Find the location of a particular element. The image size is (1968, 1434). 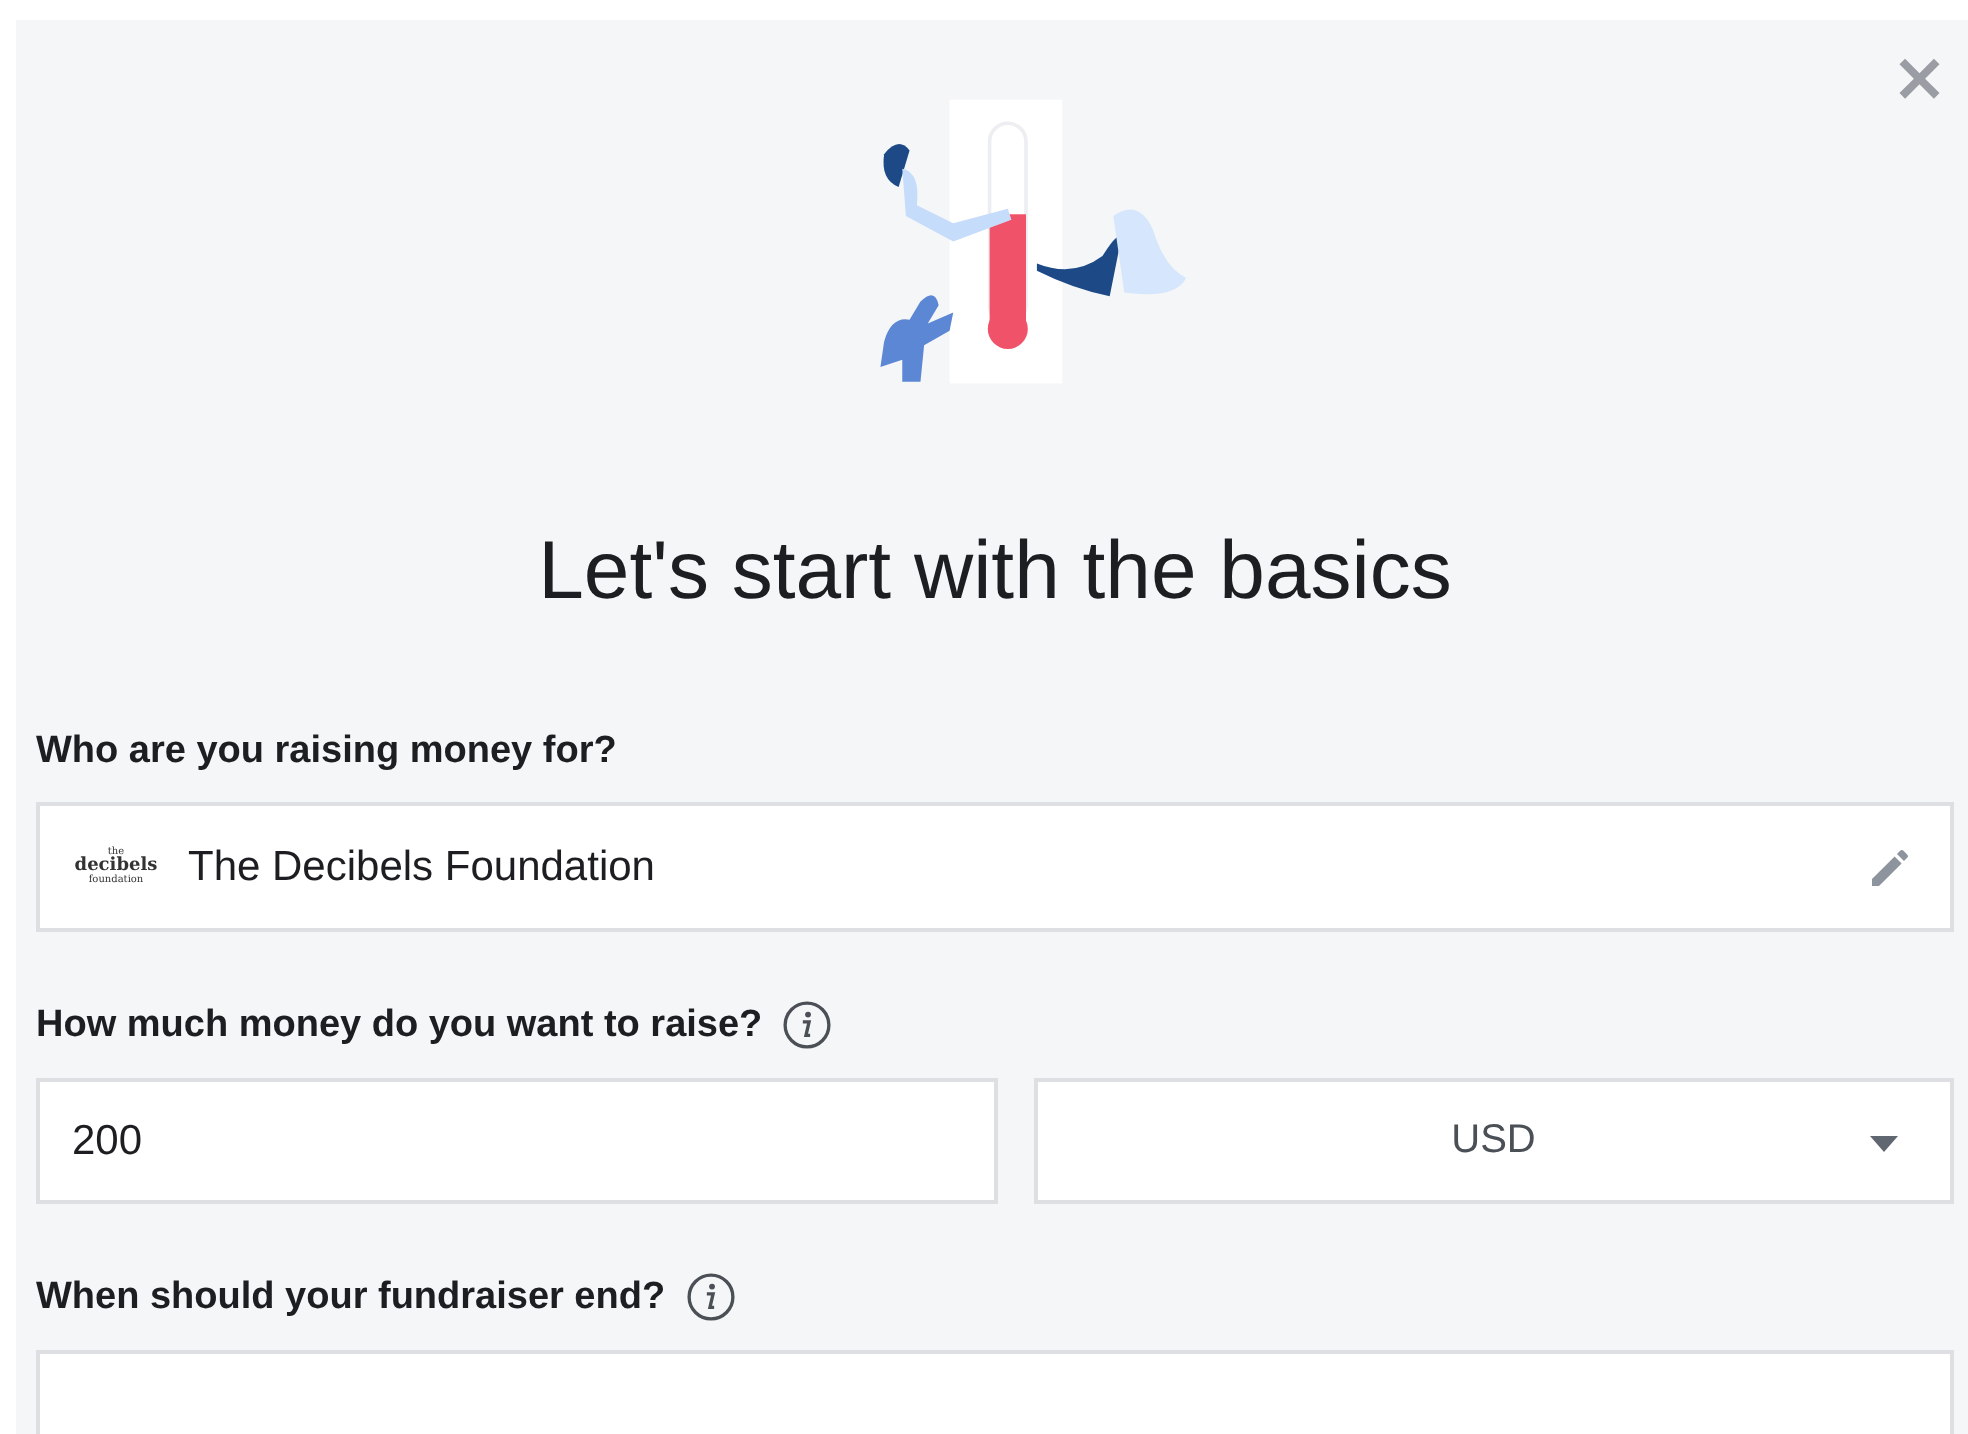

caret-icon is located at coordinates (1884, 1144).